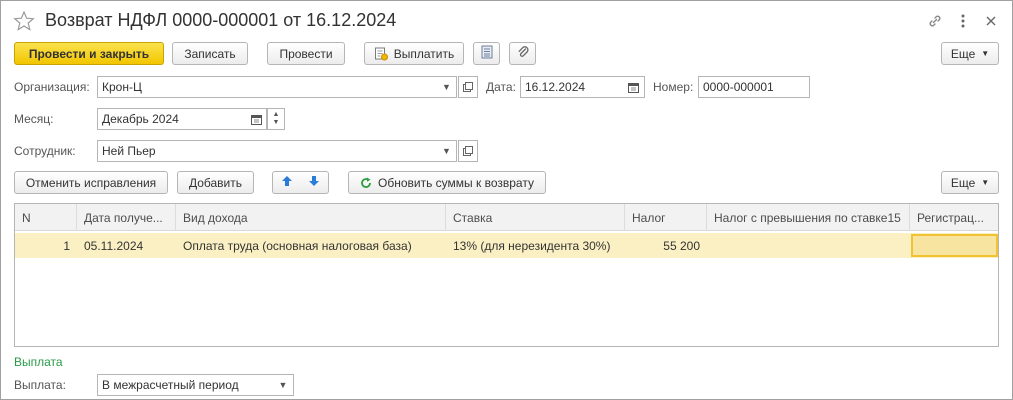 The height and width of the screenshot is (400, 1013). I want to click on paperclip-icon, so click(523, 53).